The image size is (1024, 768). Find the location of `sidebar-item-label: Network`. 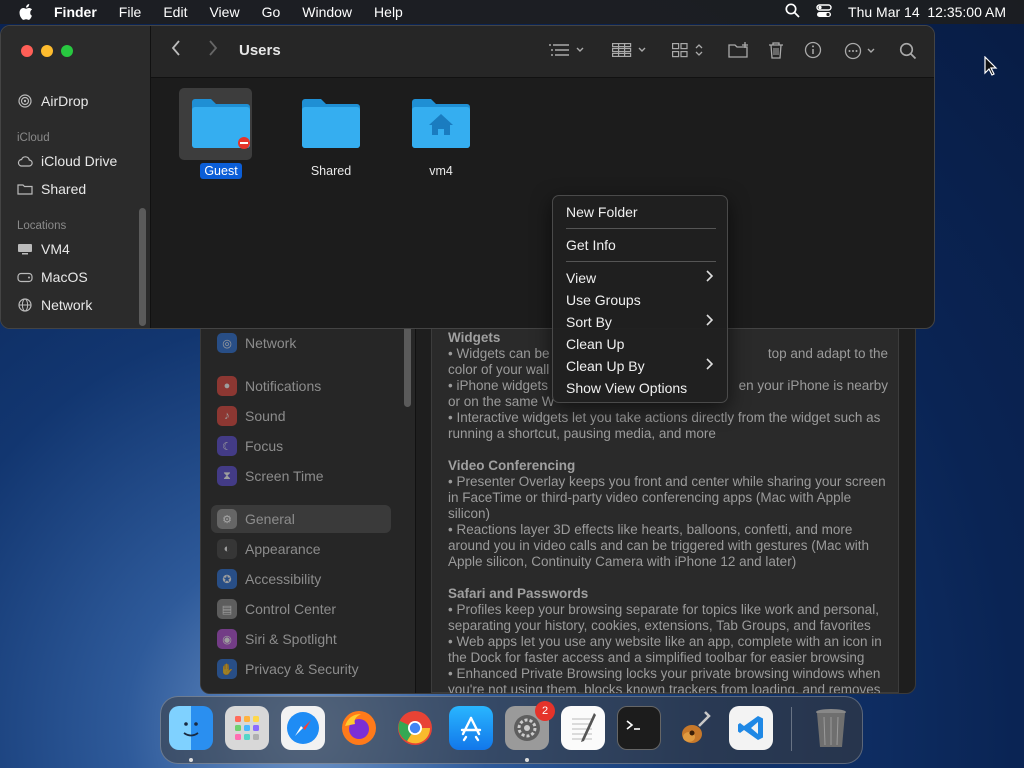

sidebar-item-label: Network is located at coordinates (67, 305).